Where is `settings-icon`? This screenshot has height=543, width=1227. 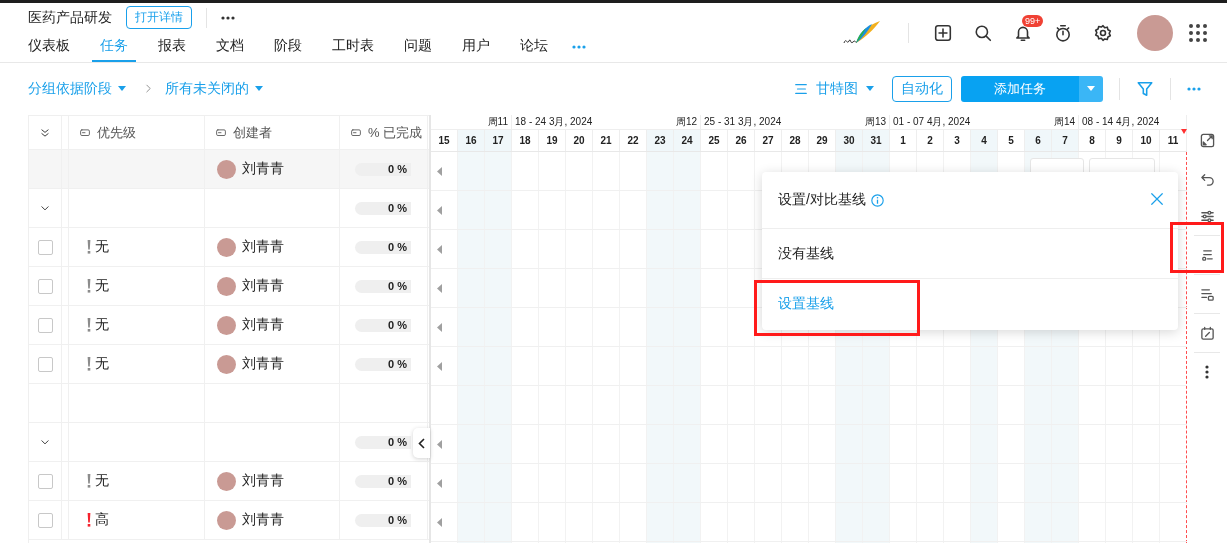 settings-icon is located at coordinates (1103, 32).